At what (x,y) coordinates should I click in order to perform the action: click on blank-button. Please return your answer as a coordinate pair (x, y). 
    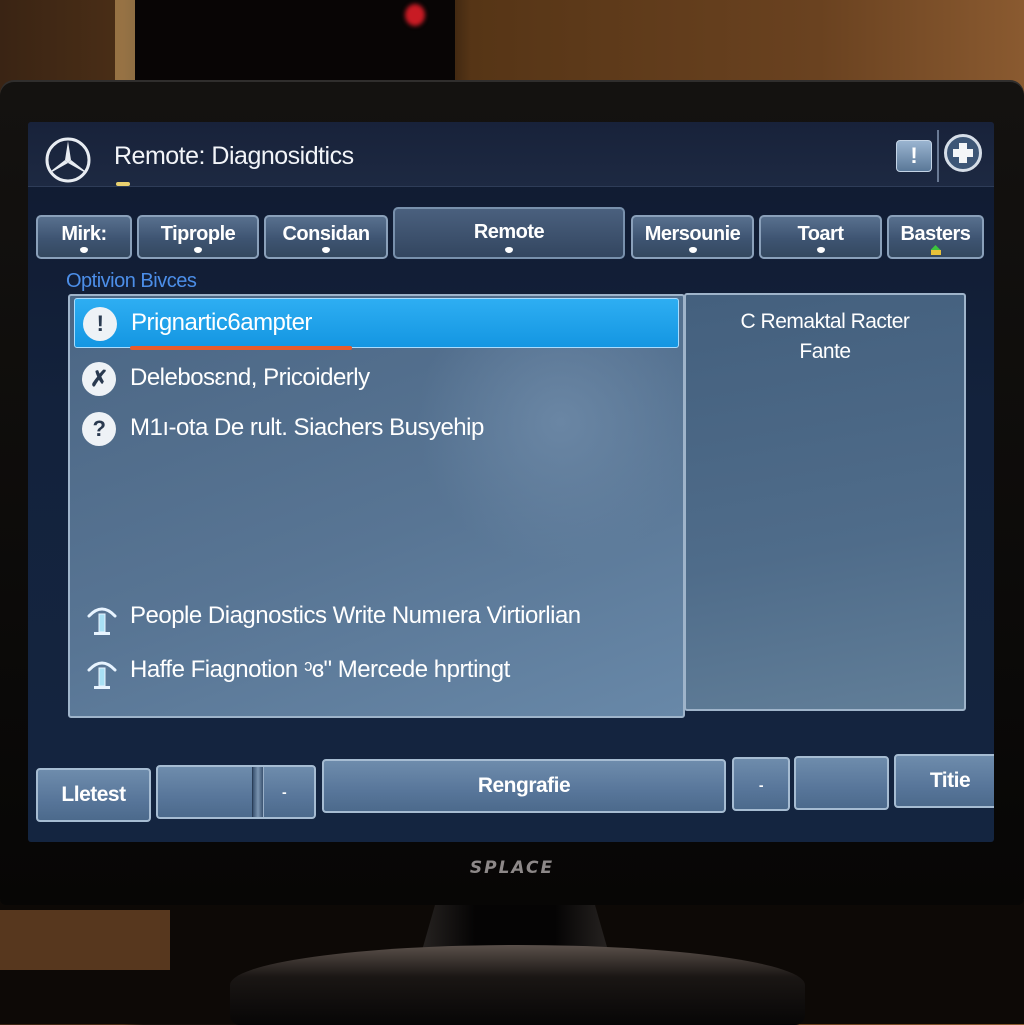
    Looking at the image, I should click on (841, 783).